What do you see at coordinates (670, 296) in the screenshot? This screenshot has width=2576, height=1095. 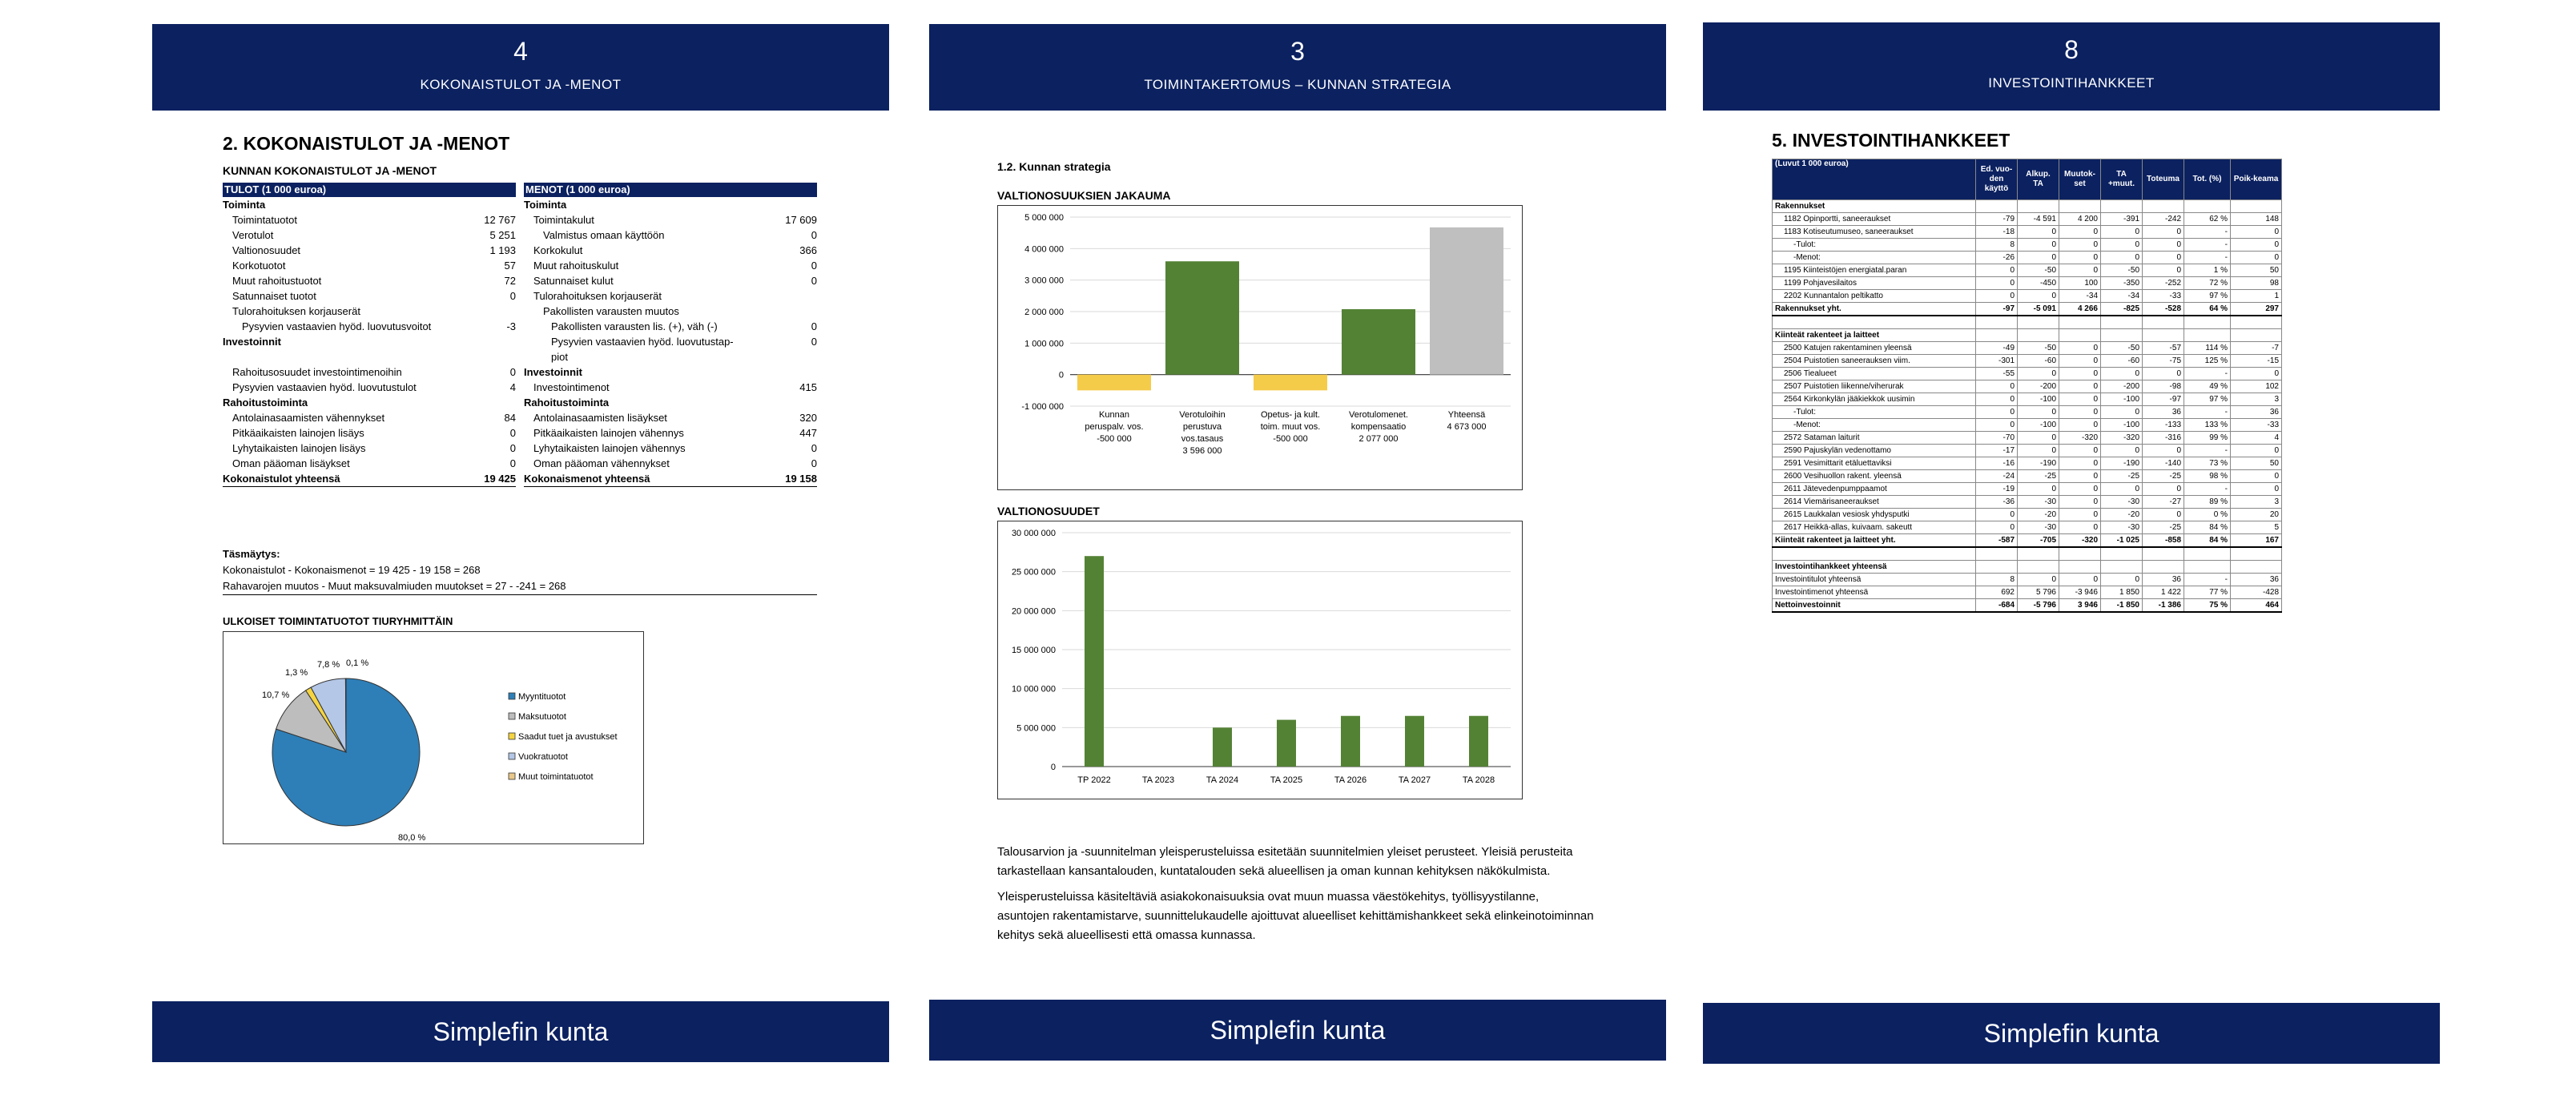 I see `table-row: Tulorahoituksen korjauserät` at bounding box center [670, 296].